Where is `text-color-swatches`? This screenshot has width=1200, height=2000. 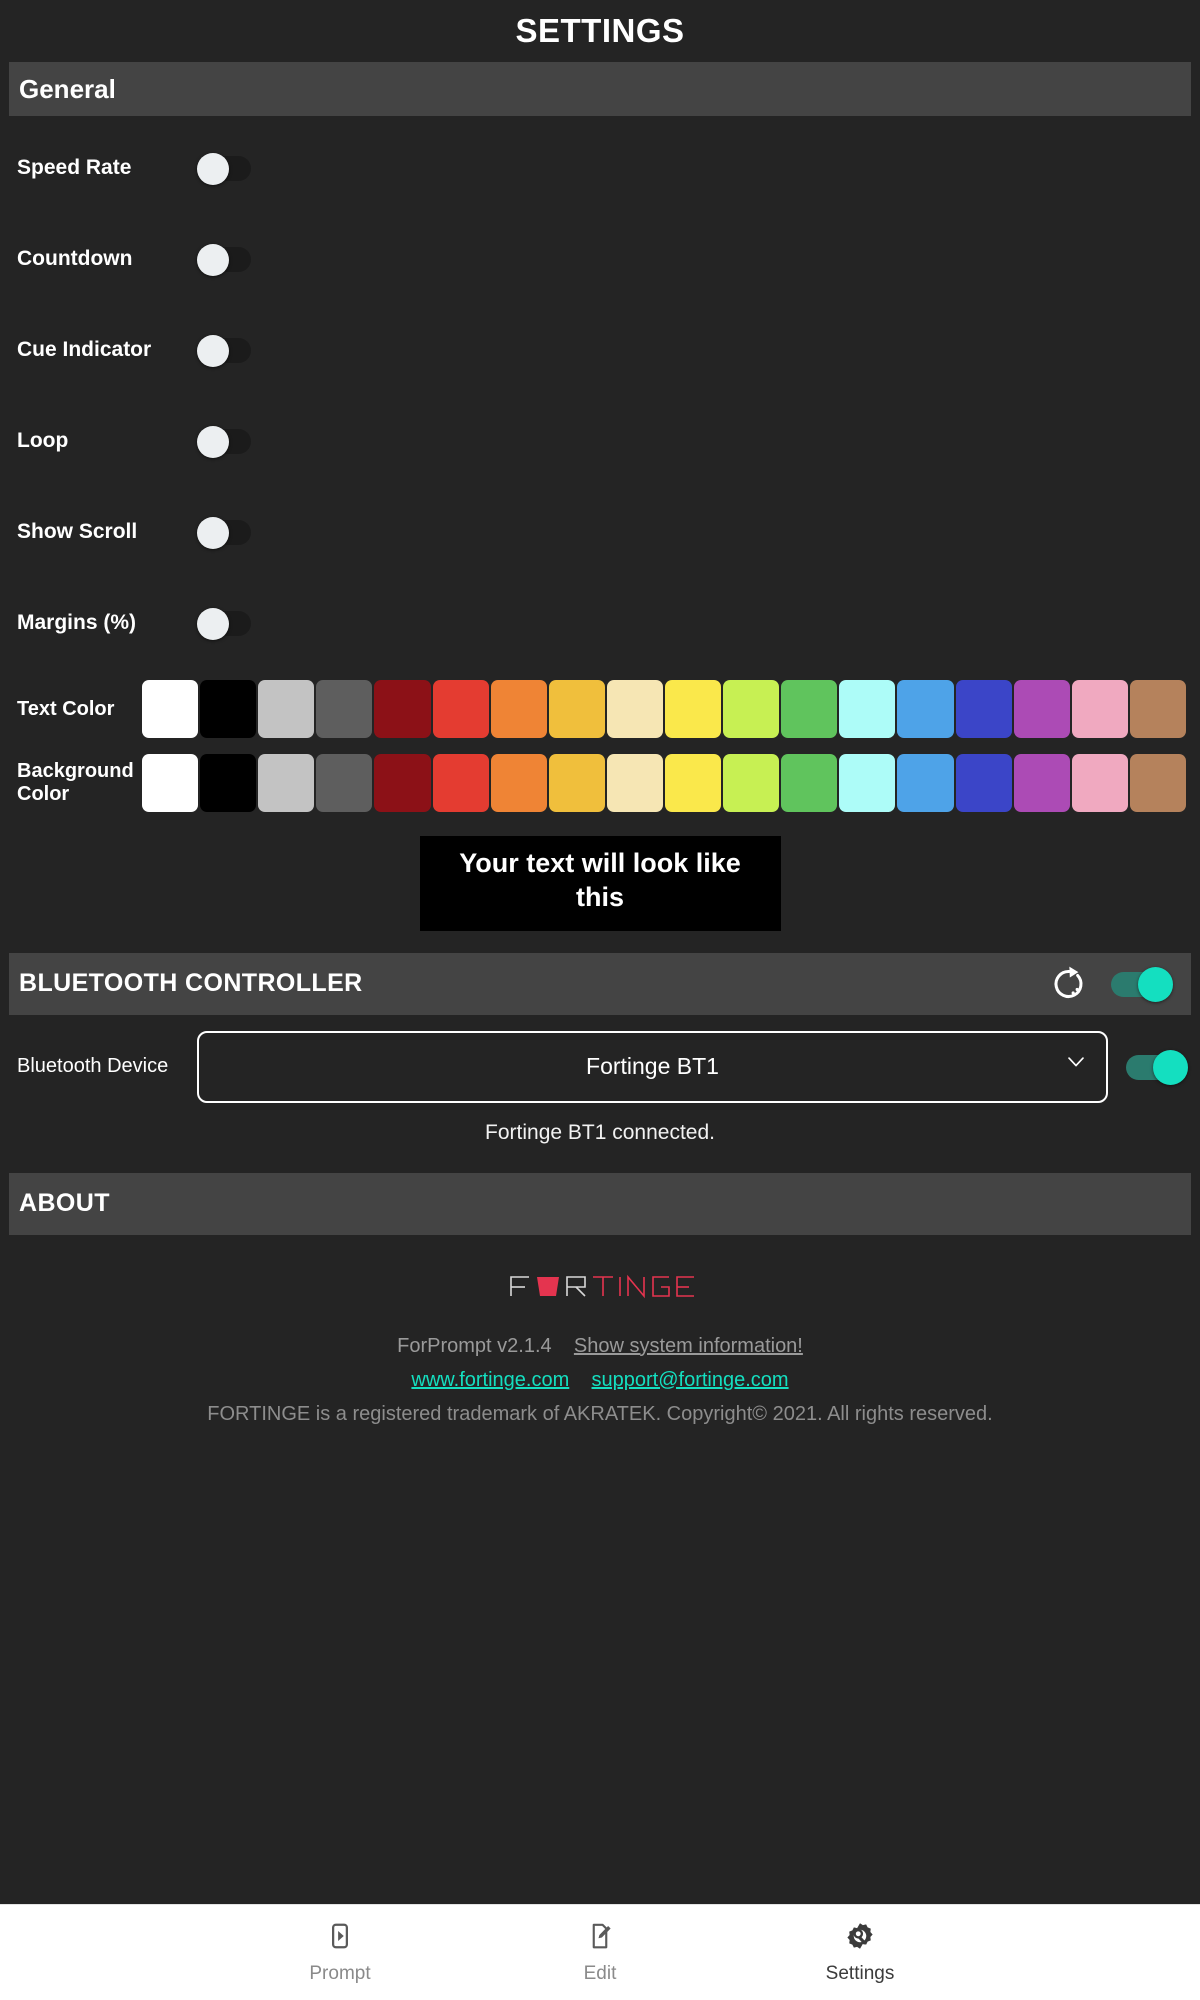 text-color-swatches is located at coordinates (671, 709).